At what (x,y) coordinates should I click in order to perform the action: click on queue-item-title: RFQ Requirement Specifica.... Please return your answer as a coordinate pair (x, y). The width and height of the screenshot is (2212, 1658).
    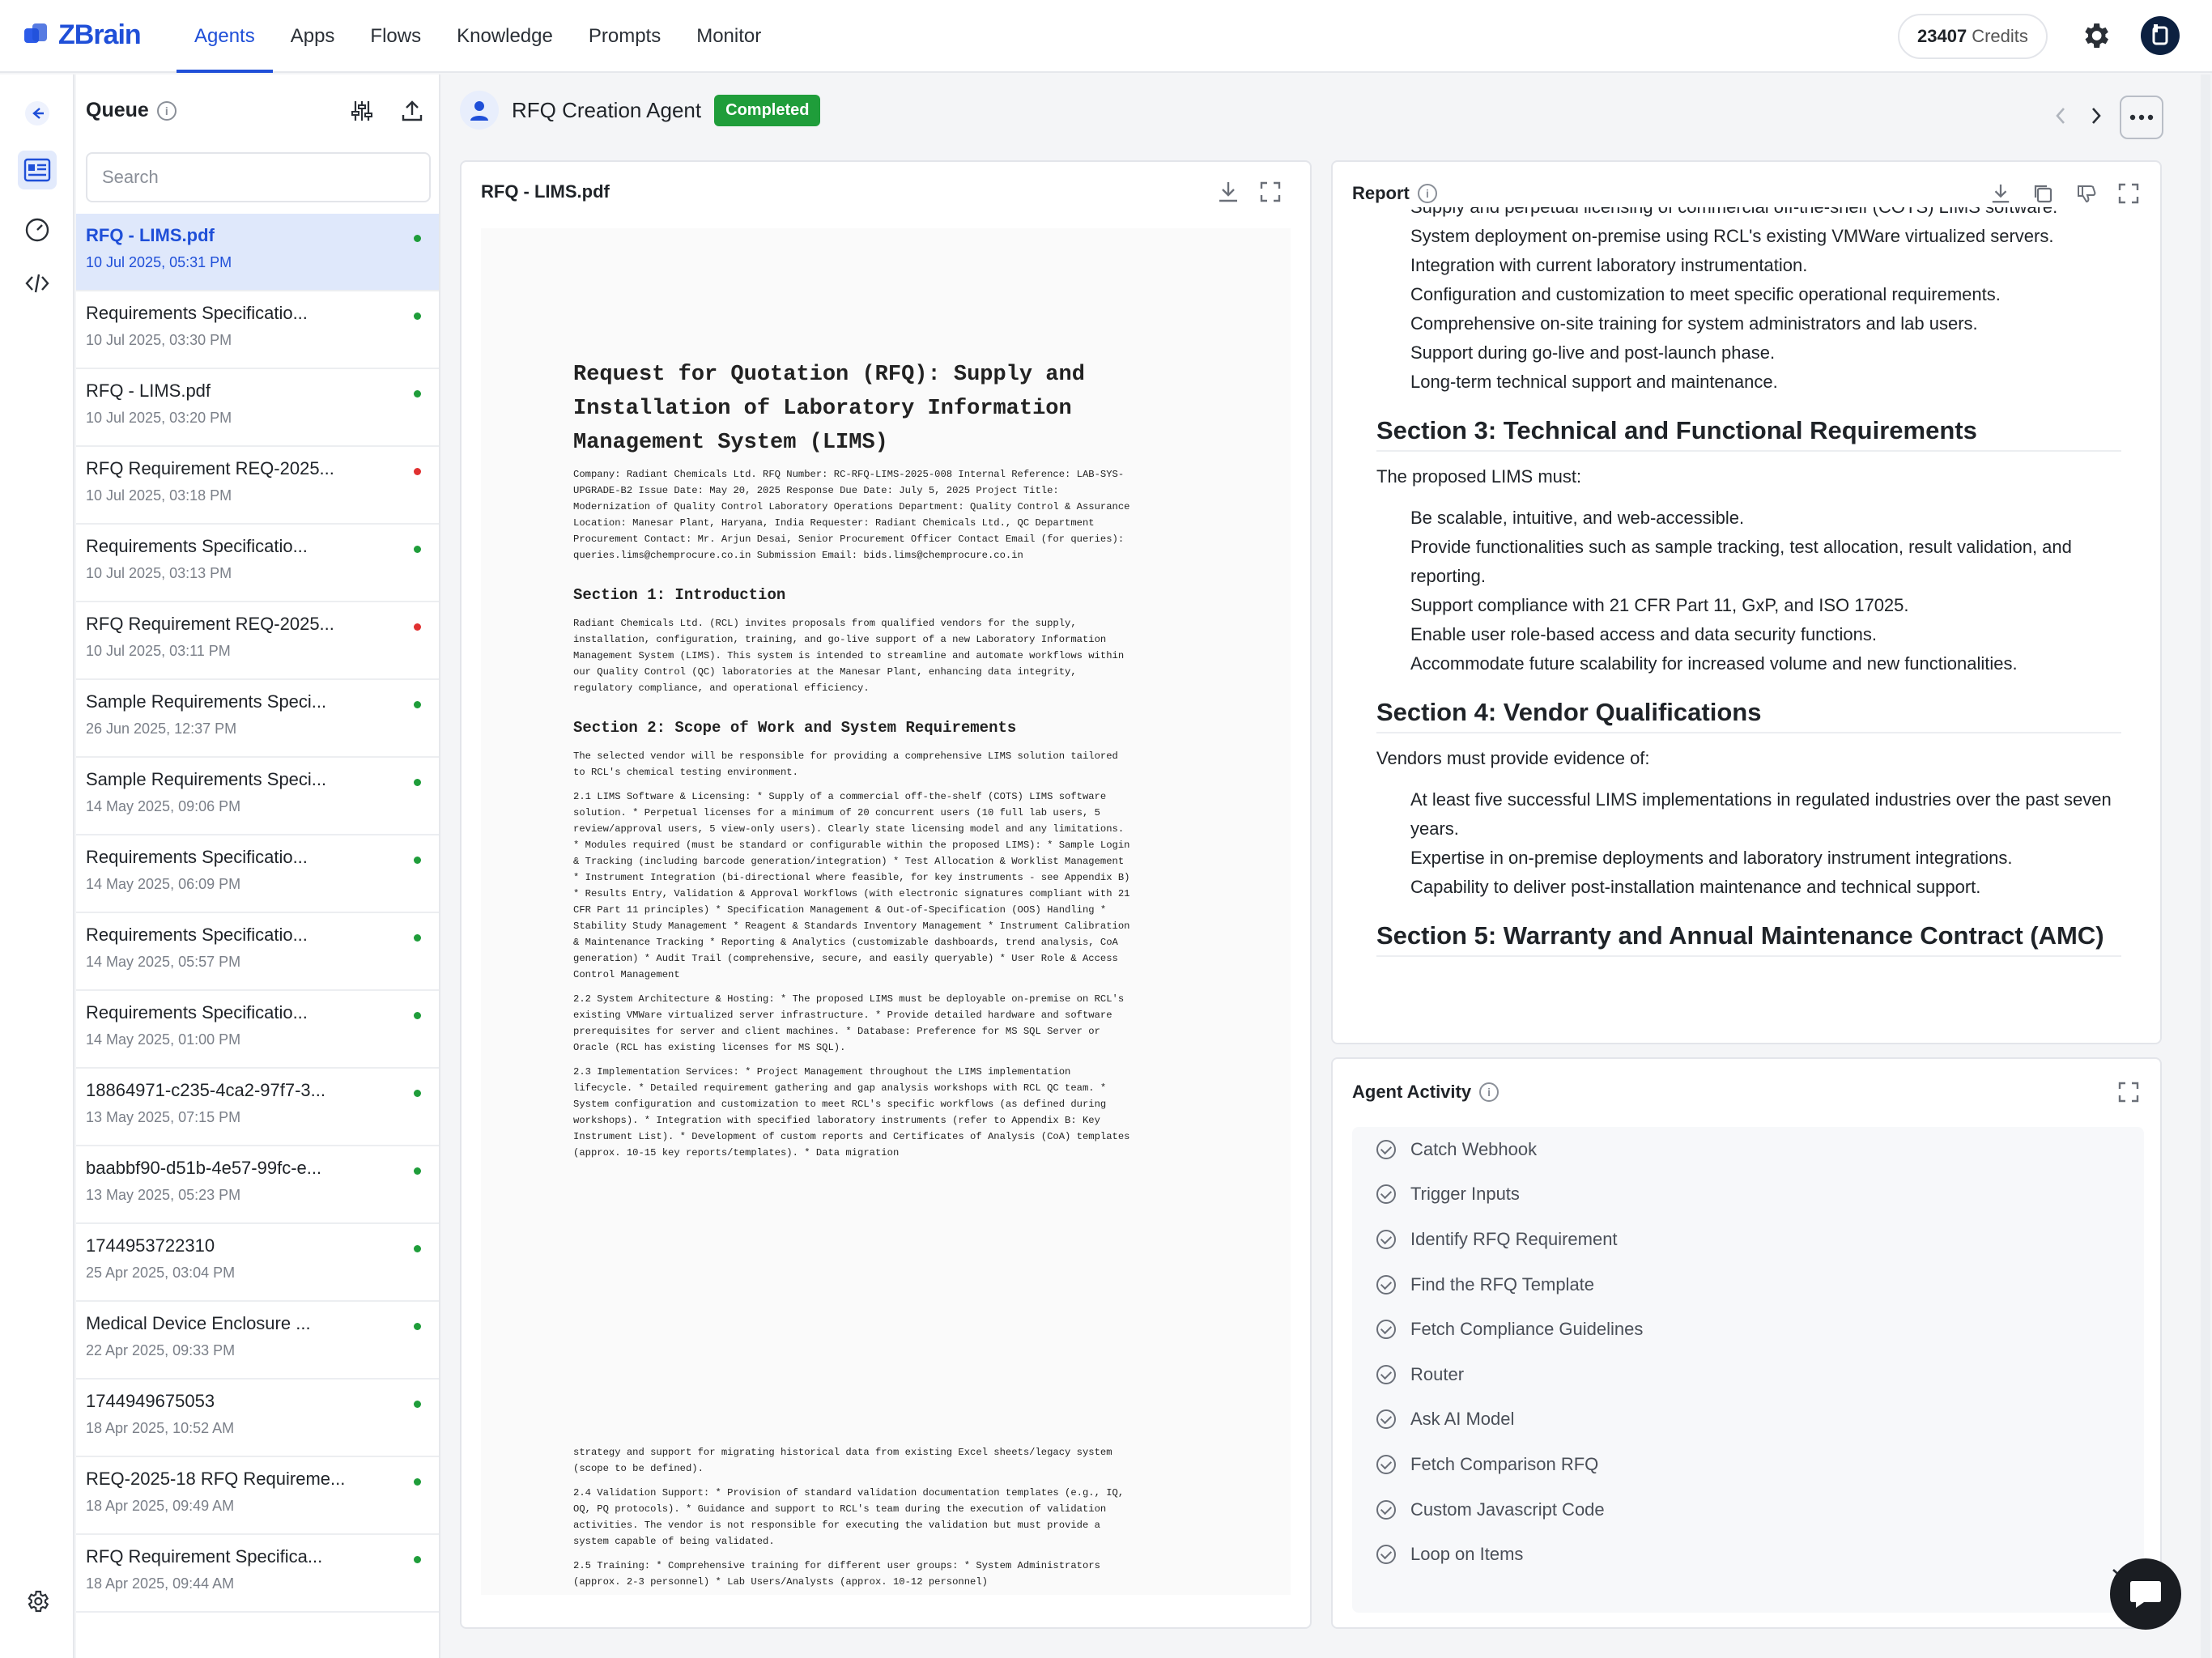
    Looking at the image, I should click on (205, 1556).